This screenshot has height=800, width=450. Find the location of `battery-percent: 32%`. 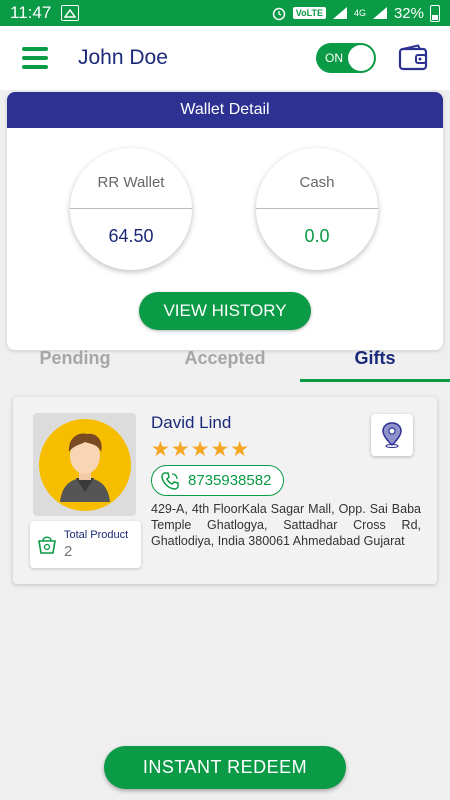

battery-percent: 32% is located at coordinates (408, 13).